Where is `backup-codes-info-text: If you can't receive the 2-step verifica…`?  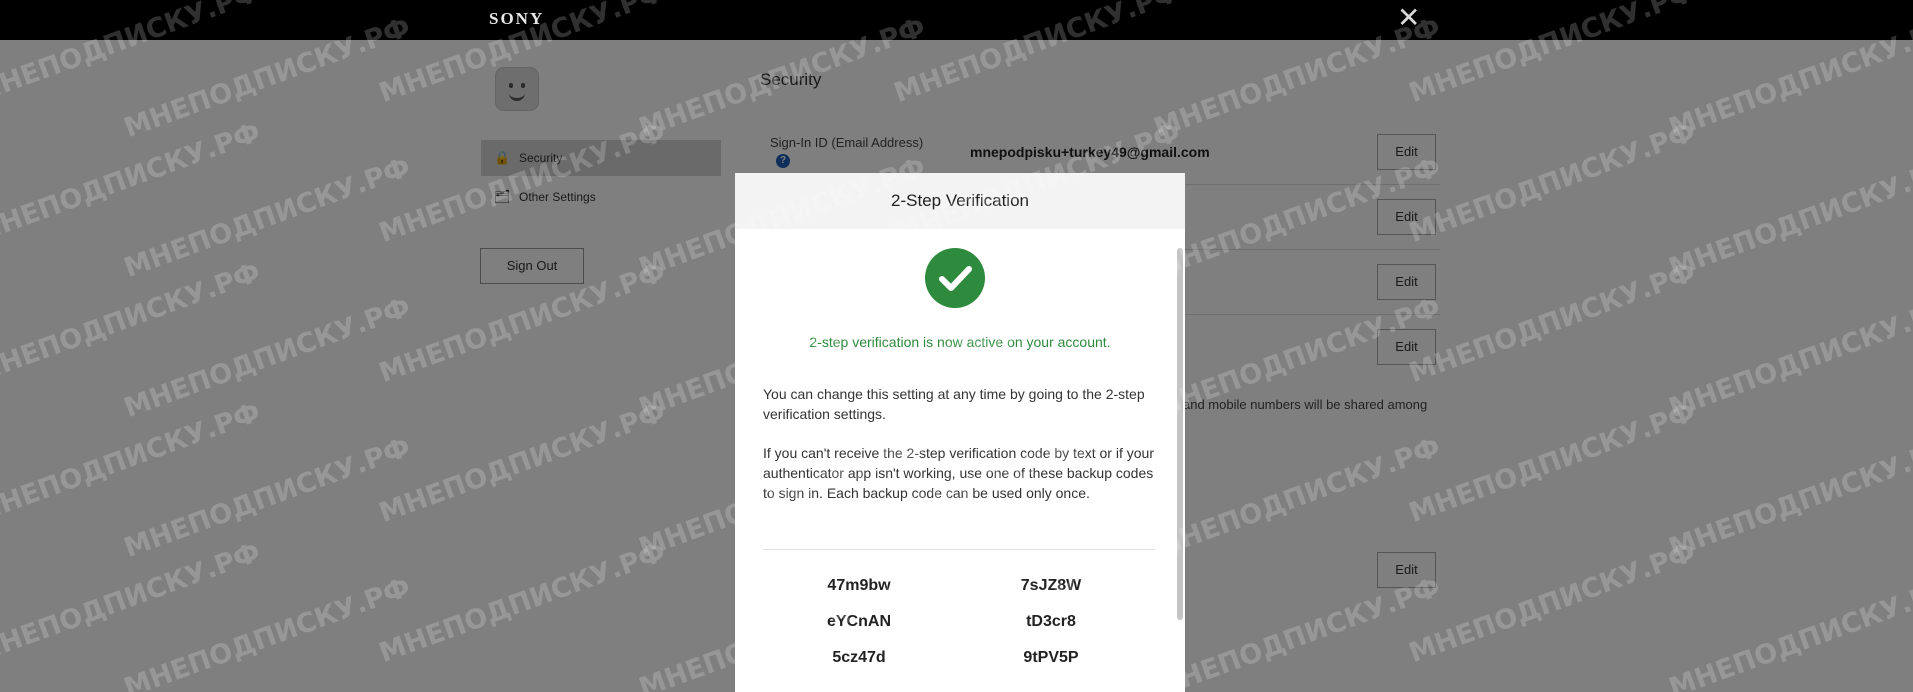
backup-codes-info-text: If you can't receive the 2-step verifica… is located at coordinates (958, 473).